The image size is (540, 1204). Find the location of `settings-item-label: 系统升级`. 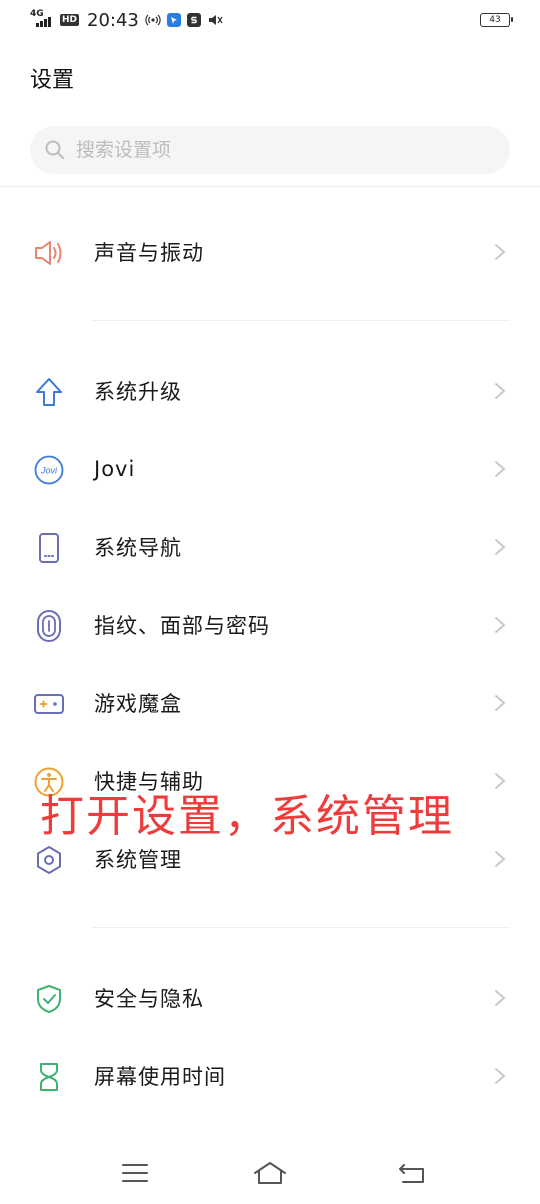

settings-item-label: 系统升级 is located at coordinates (138, 392).